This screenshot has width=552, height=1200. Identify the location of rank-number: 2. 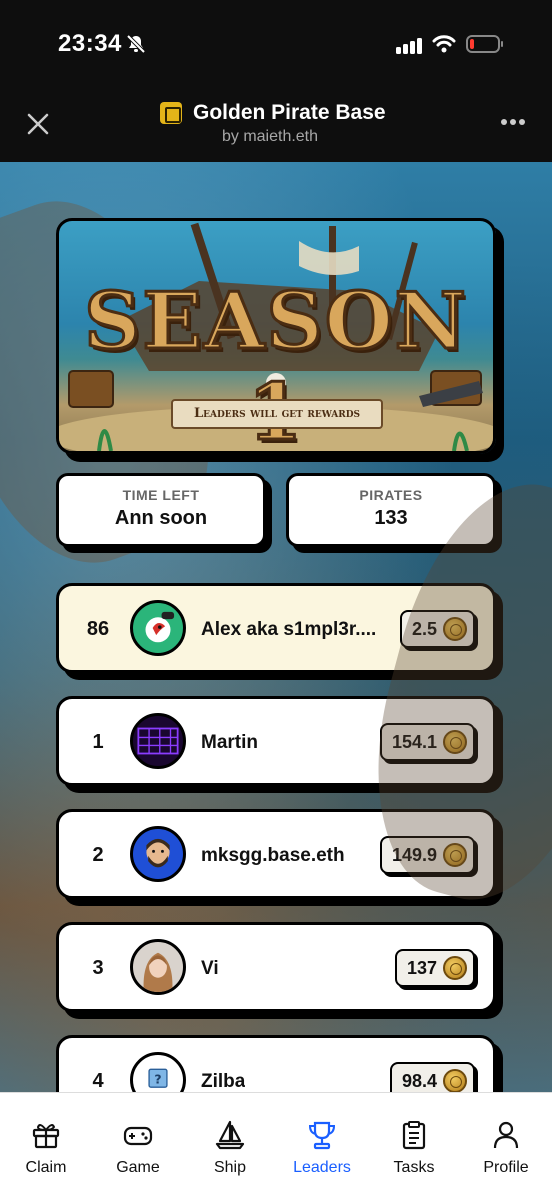
(98, 855).